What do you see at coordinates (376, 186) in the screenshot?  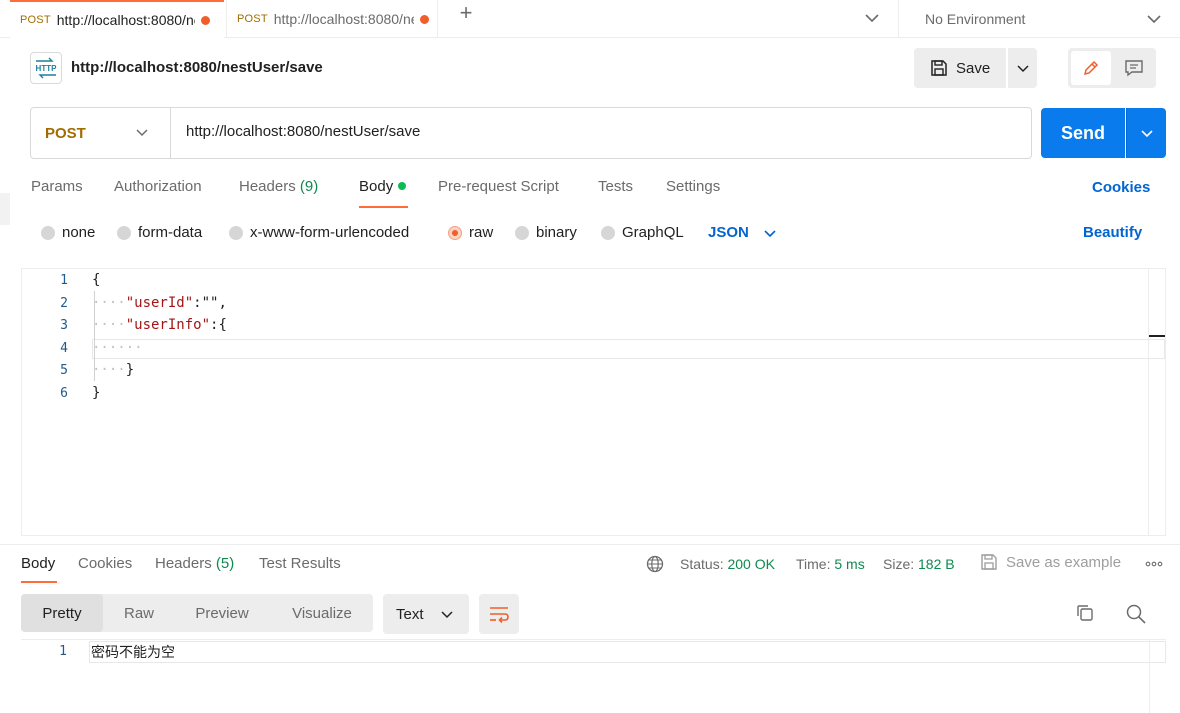 I see `tab-body-label: Body` at bounding box center [376, 186].